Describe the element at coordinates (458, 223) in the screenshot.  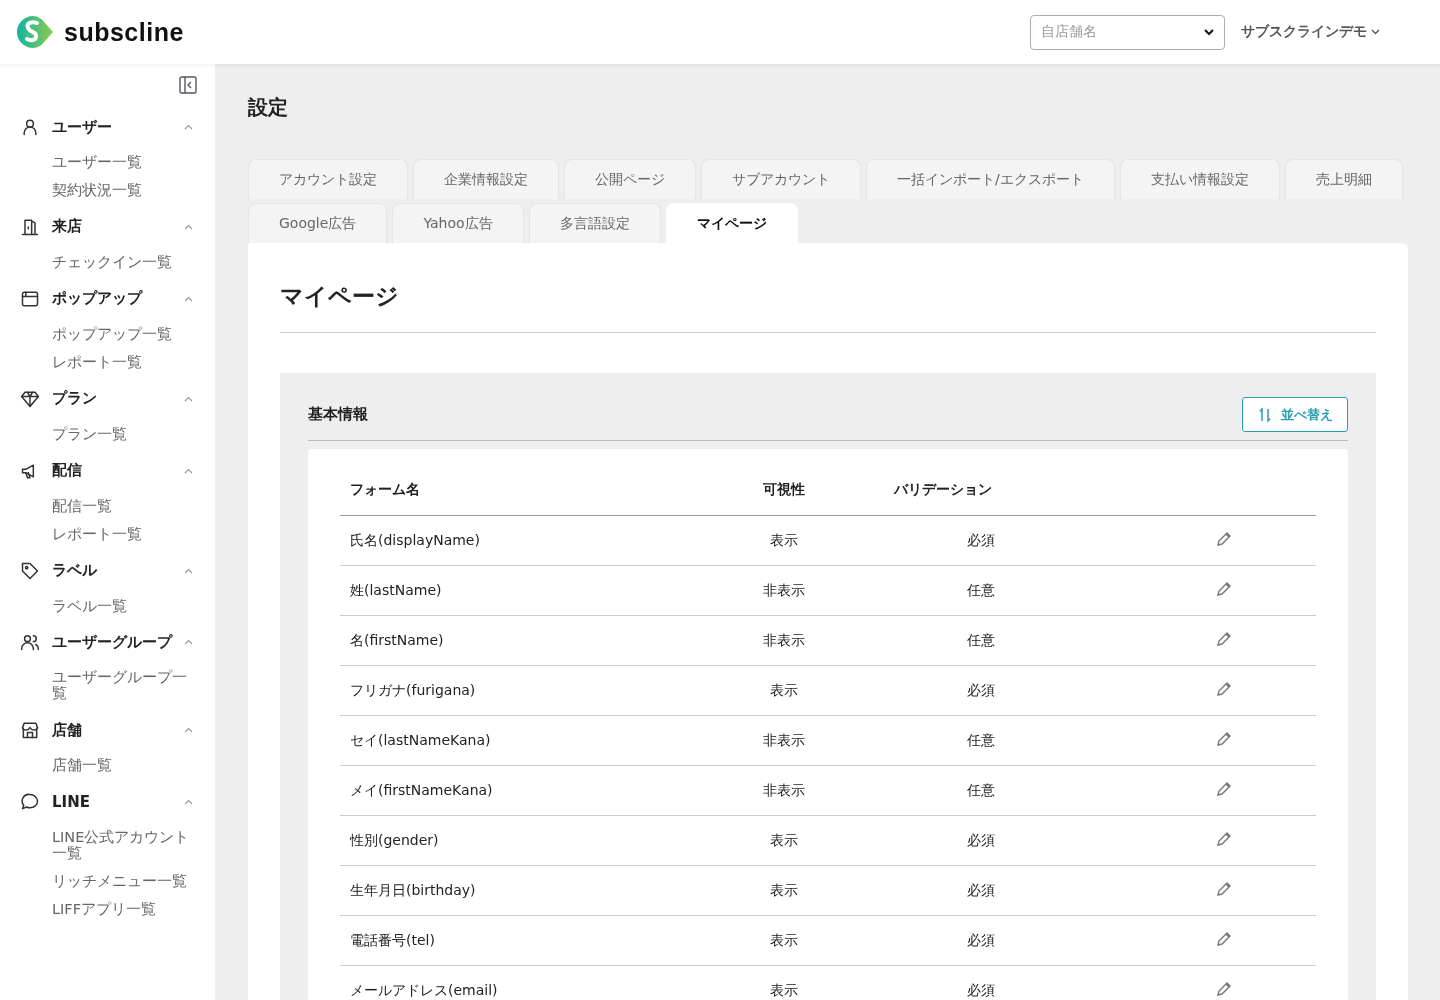
I see `tab: Yahoo広告` at that location.